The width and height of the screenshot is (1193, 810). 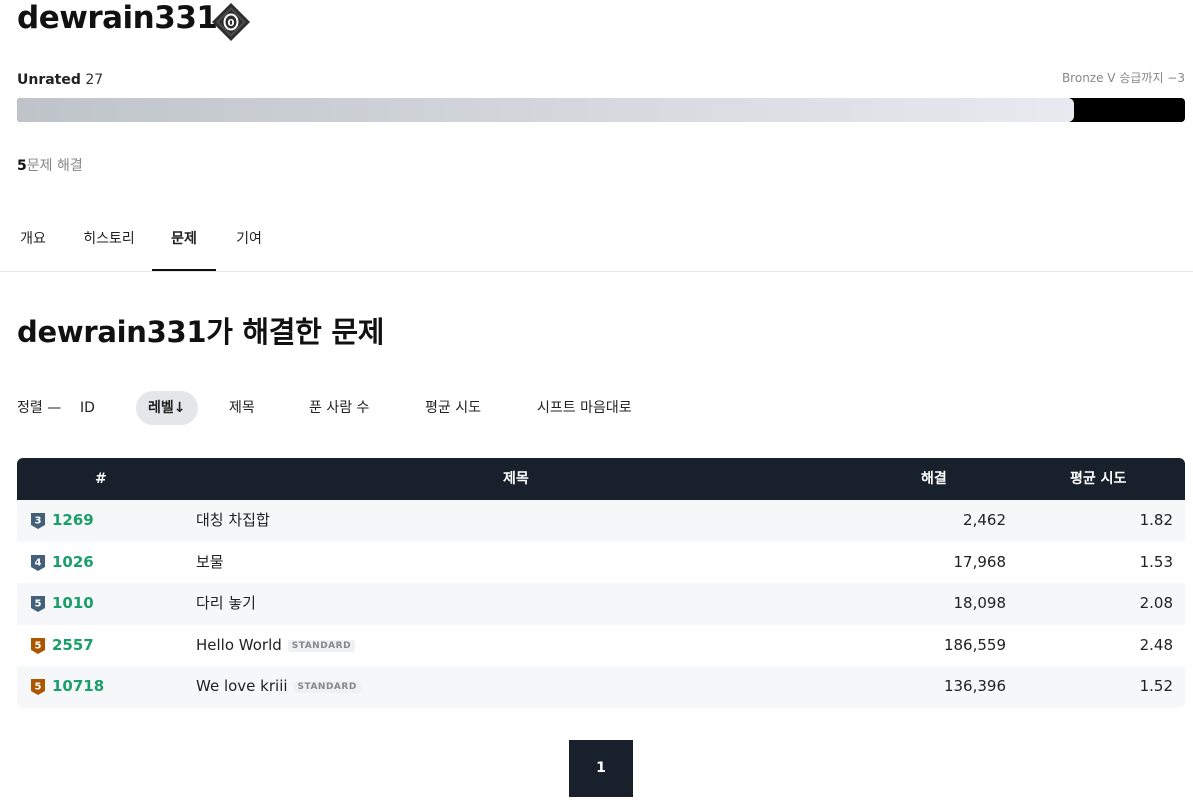 What do you see at coordinates (601, 646) in the screenshot?
I see `table-row: 5 2557 Hello World STANDARD 186,559 2.48` at bounding box center [601, 646].